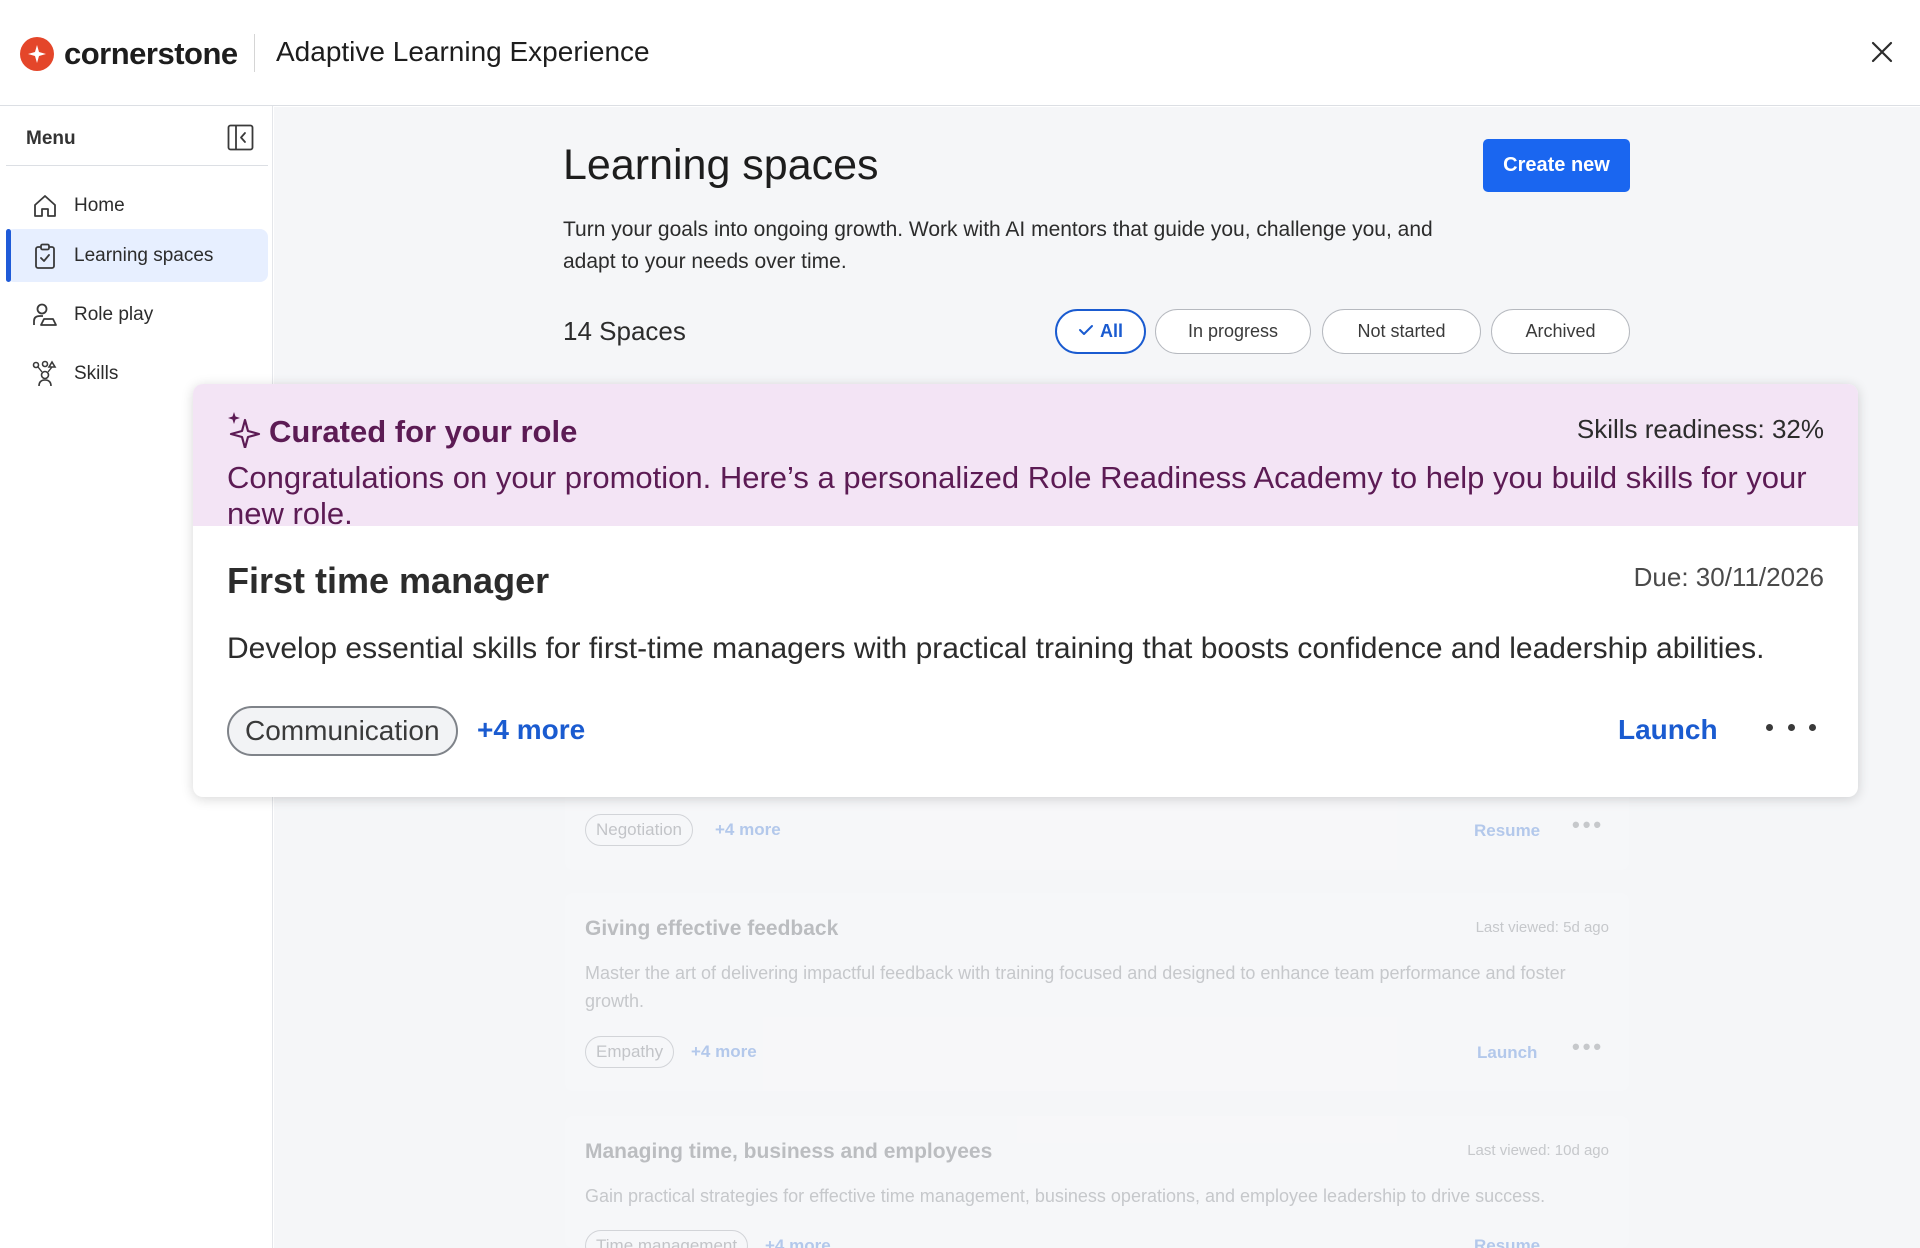 This screenshot has width=1920, height=1248. What do you see at coordinates (144, 255) in the screenshot?
I see `sidebar-item-label: Learning spaces` at bounding box center [144, 255].